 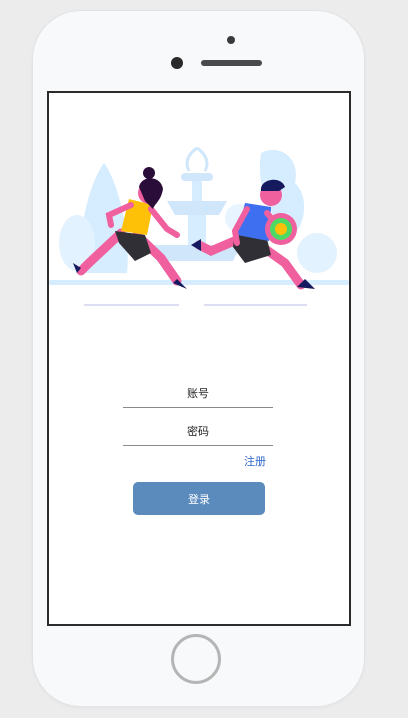 What do you see at coordinates (196, 659) in the screenshot?
I see `home-button` at bounding box center [196, 659].